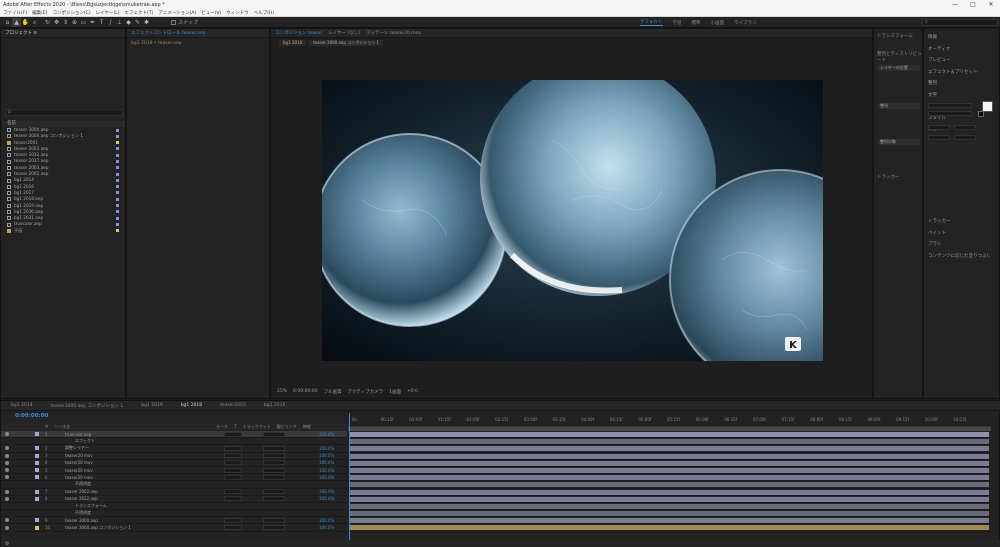  Describe the element at coordinates (395, 392) in the screenshot. I see `views-dropdown: 1画面` at that location.